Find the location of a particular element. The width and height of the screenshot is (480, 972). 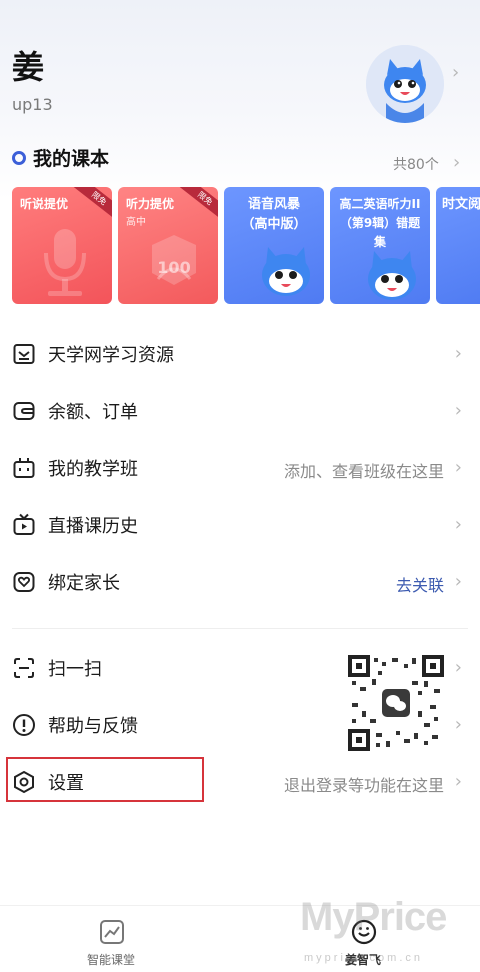

tab-smart-classroom: 智能课堂 is located at coordinates (111, 939).